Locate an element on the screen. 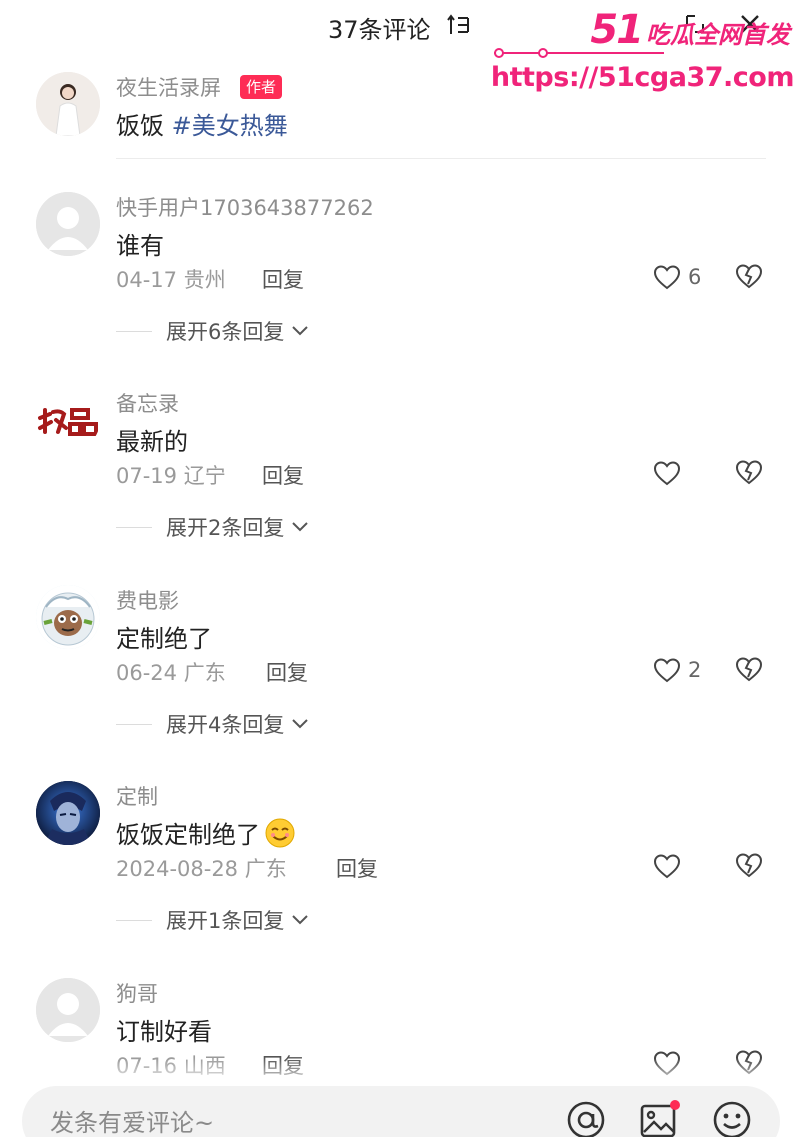 The width and height of the screenshot is (800, 1137). expand-replies-label: 展开1条回复 is located at coordinates (225, 921).